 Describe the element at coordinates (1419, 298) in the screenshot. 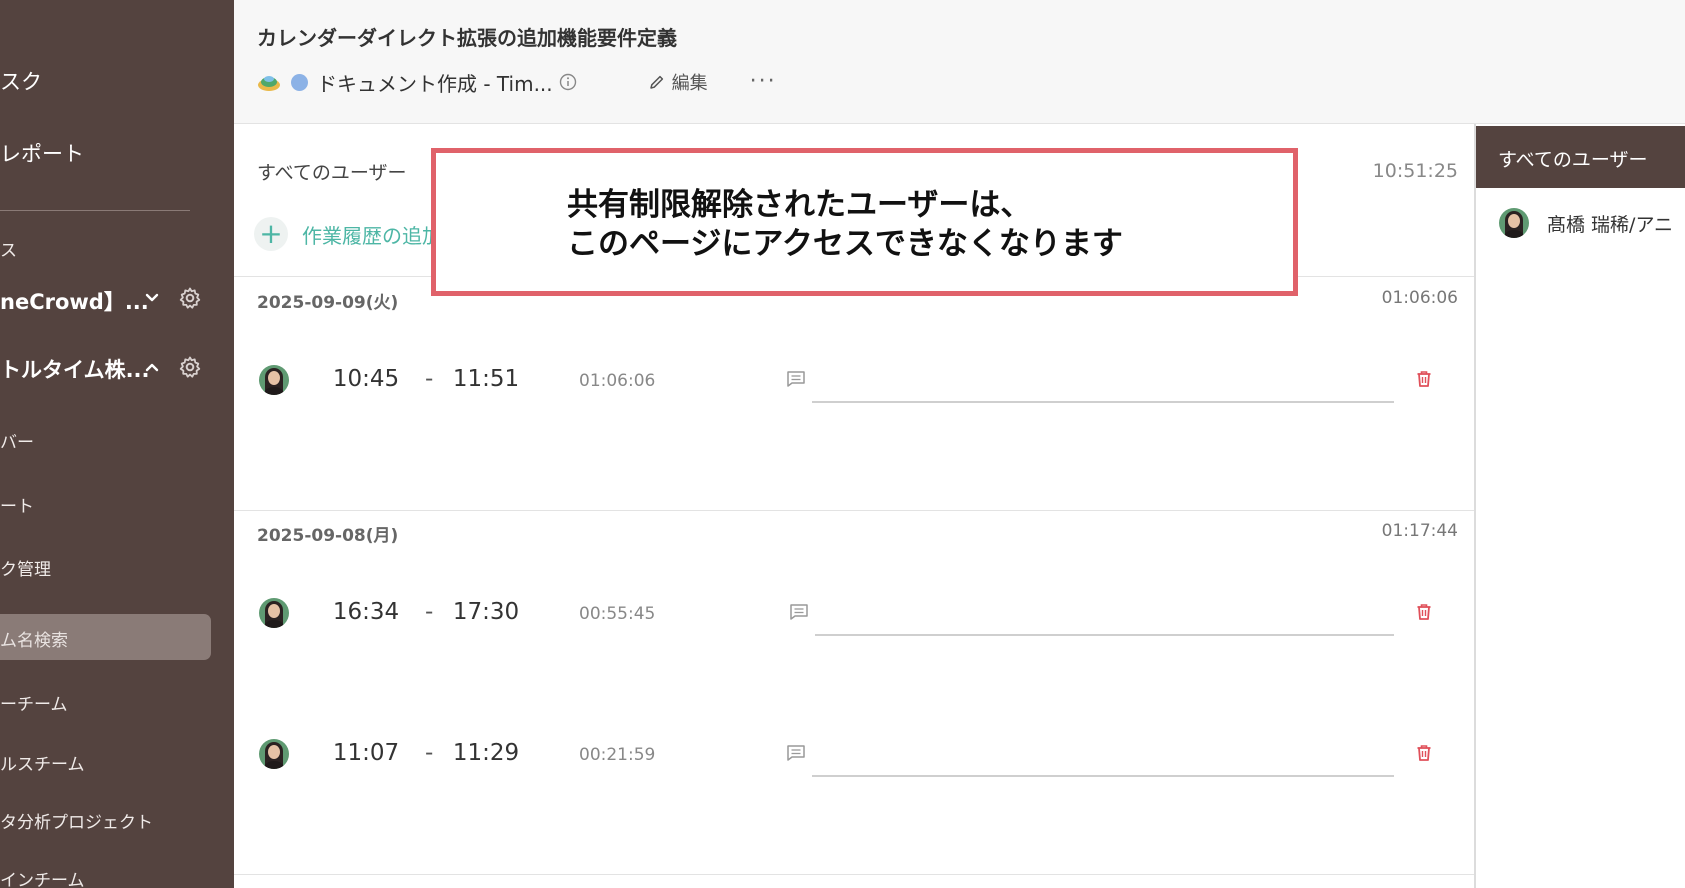

I see `day-total: 01:06:06` at that location.